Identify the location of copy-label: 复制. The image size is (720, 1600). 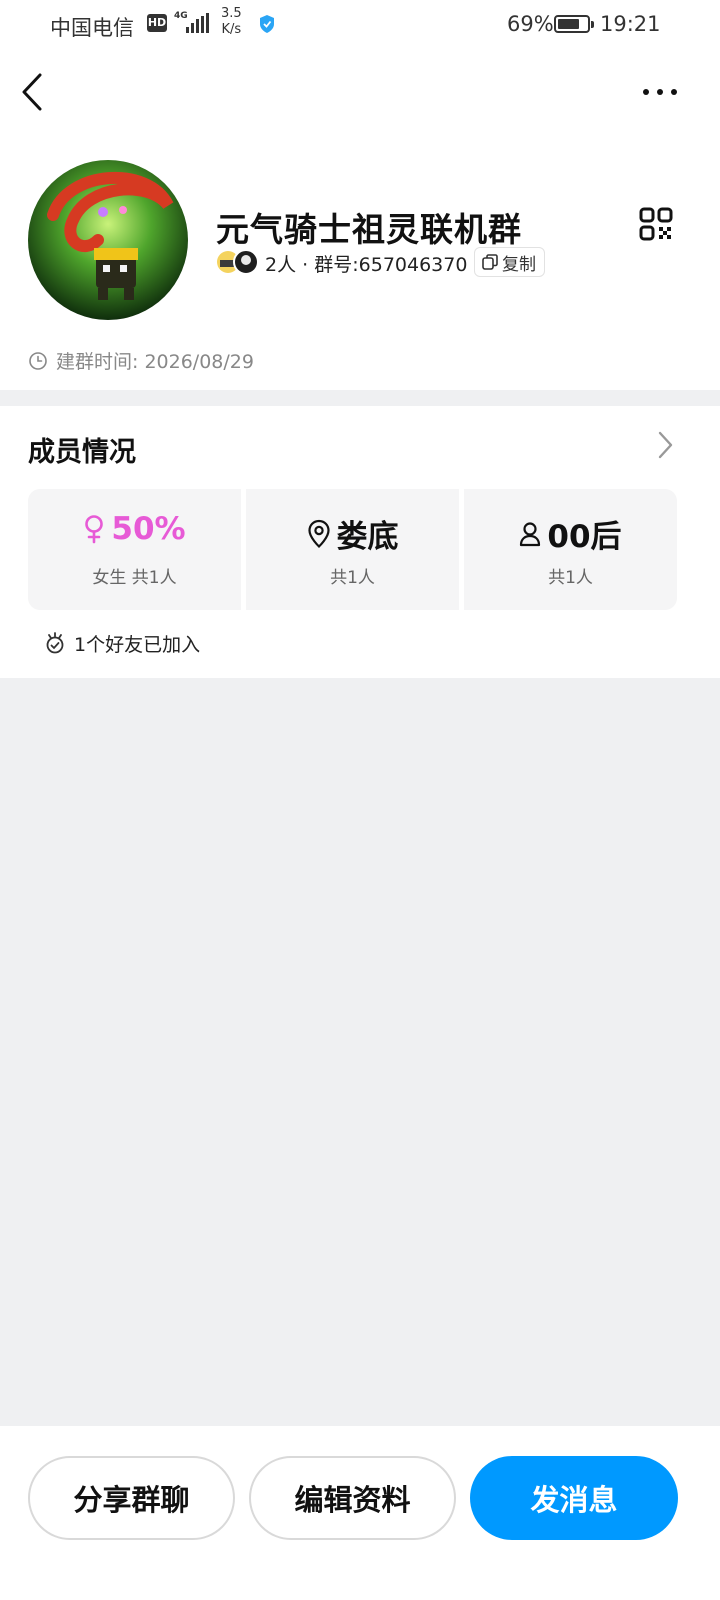
(519, 264).